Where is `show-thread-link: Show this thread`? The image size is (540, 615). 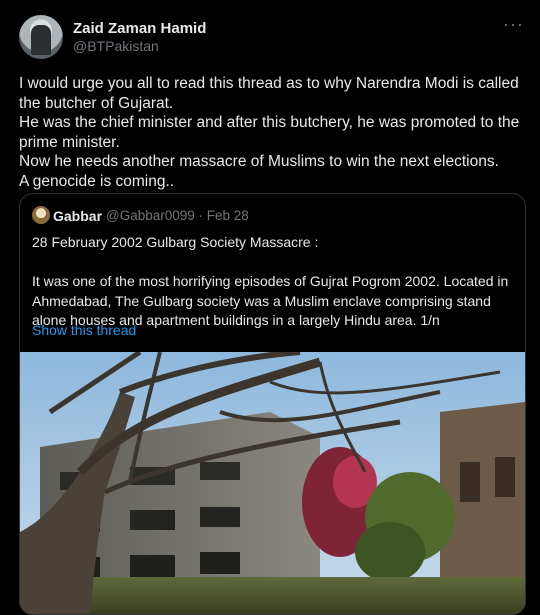
show-thread-link: Show this thread is located at coordinates (84, 330).